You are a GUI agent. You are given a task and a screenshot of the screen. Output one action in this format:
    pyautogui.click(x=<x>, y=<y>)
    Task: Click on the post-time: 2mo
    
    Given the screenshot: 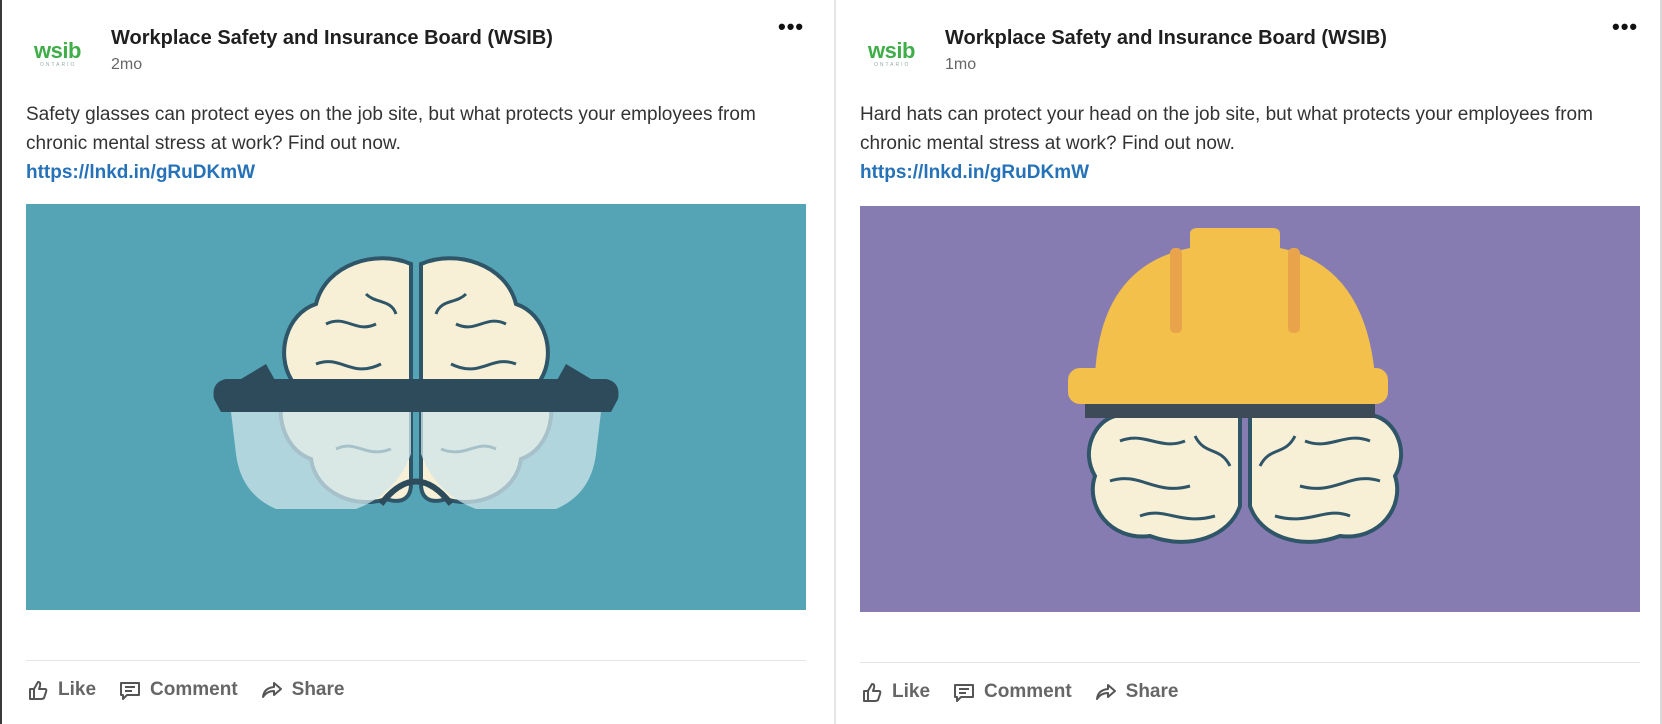 What is the action you would take?
    pyautogui.click(x=127, y=64)
    